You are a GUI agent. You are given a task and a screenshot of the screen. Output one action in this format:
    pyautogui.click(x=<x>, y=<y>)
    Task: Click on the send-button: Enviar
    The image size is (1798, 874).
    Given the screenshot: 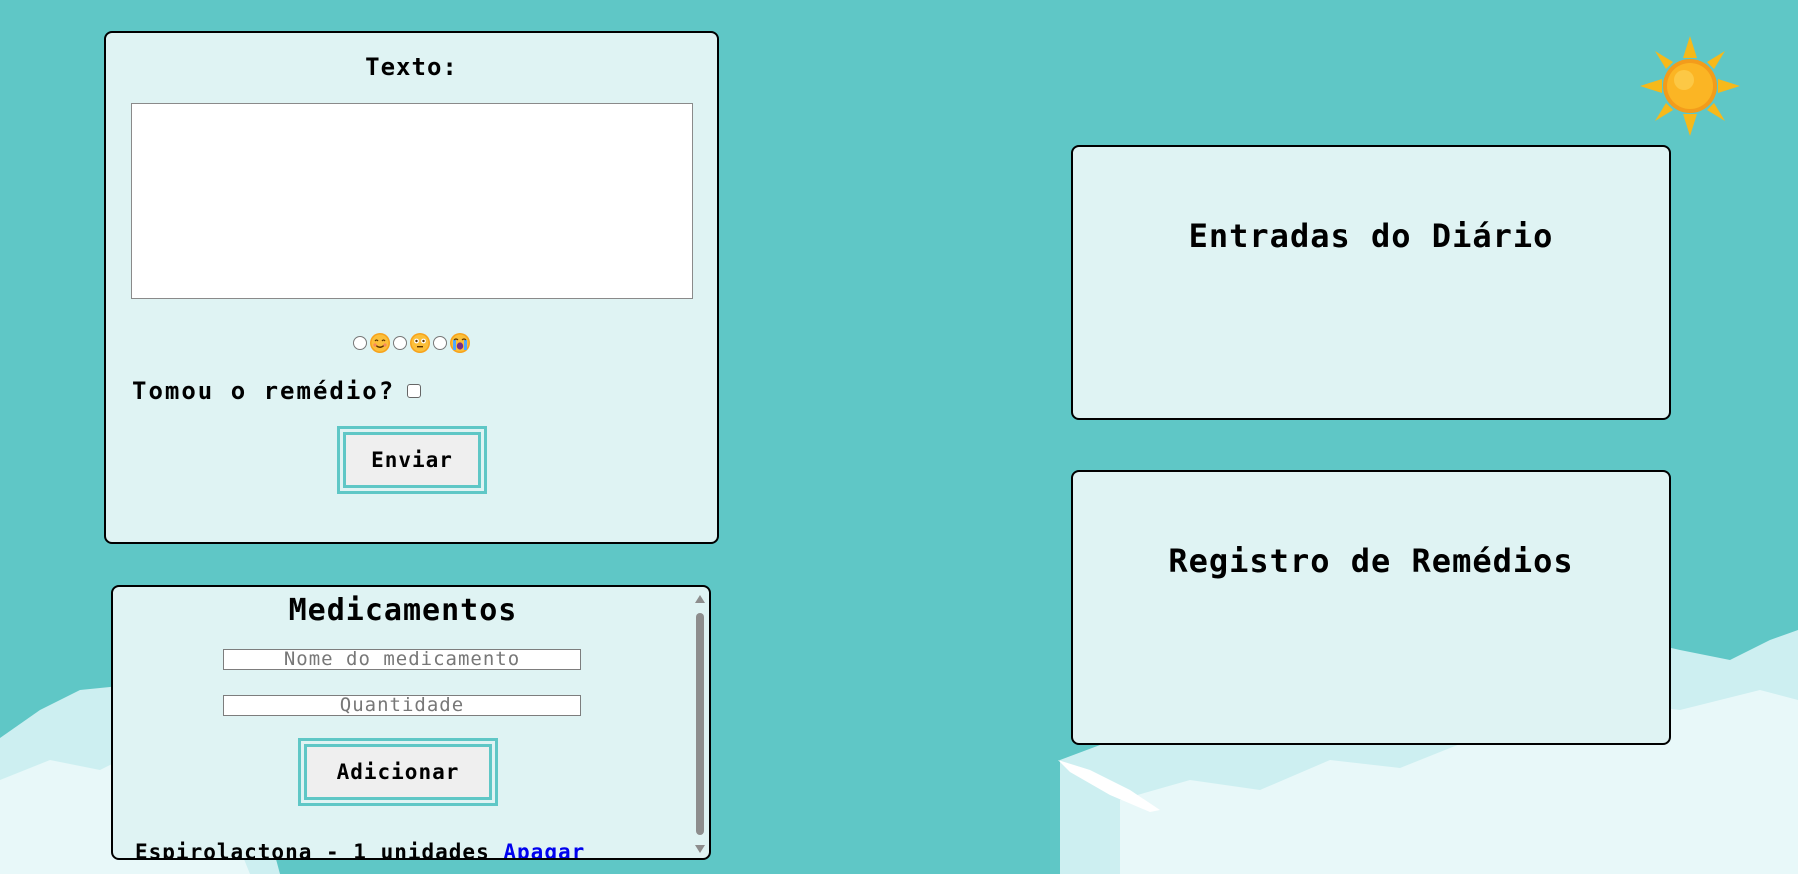 What is the action you would take?
    pyautogui.click(x=412, y=460)
    